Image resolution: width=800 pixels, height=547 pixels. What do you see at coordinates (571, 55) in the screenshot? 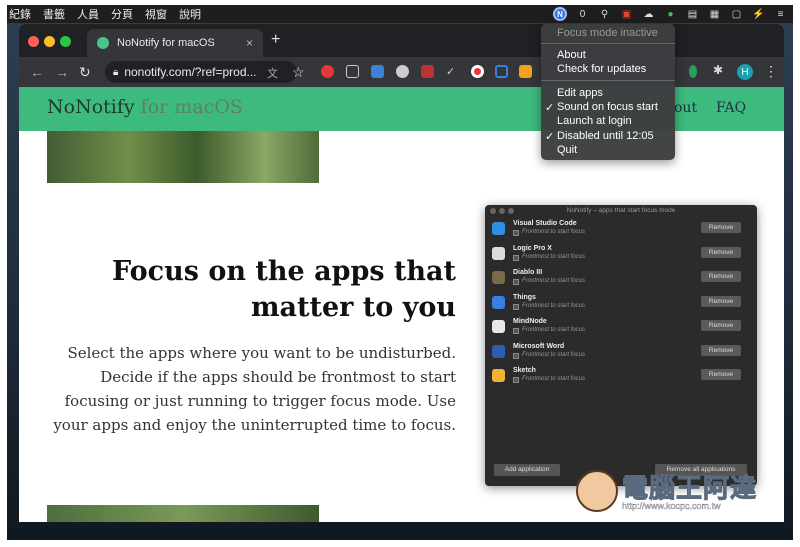
I see `menu-about: About` at bounding box center [571, 55].